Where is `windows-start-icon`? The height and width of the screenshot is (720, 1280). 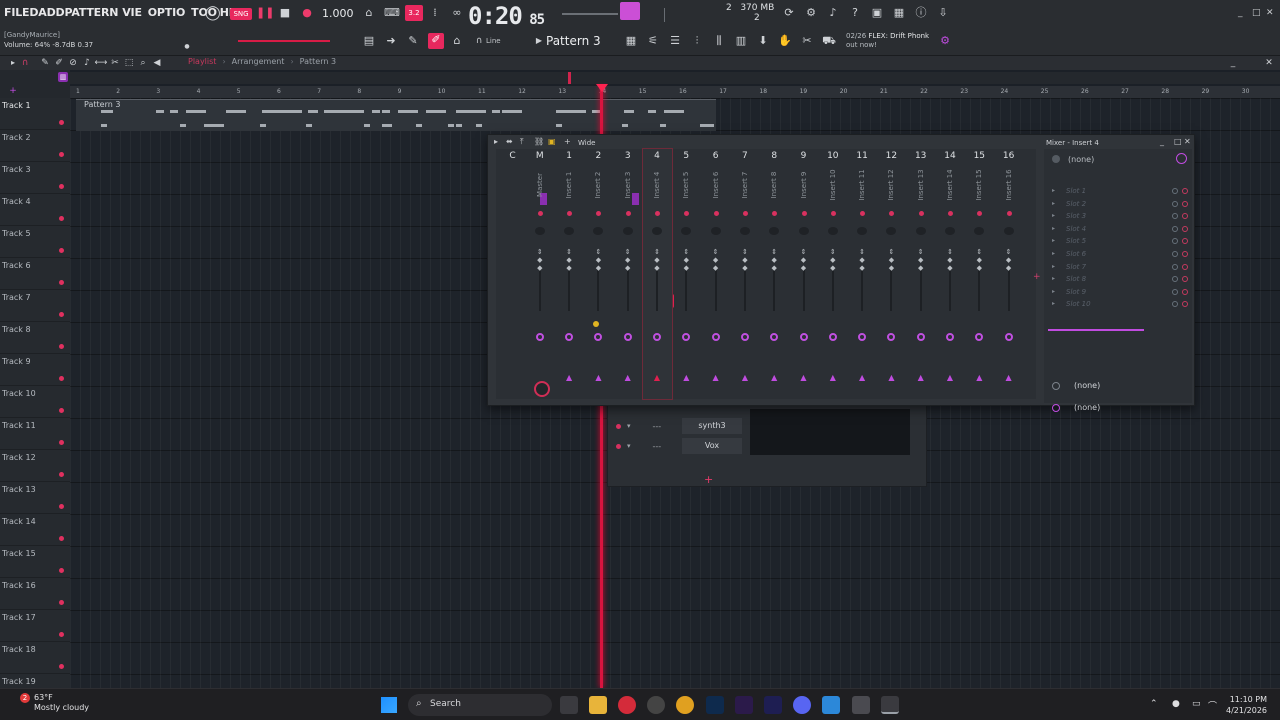 windows-start-icon is located at coordinates (389, 705).